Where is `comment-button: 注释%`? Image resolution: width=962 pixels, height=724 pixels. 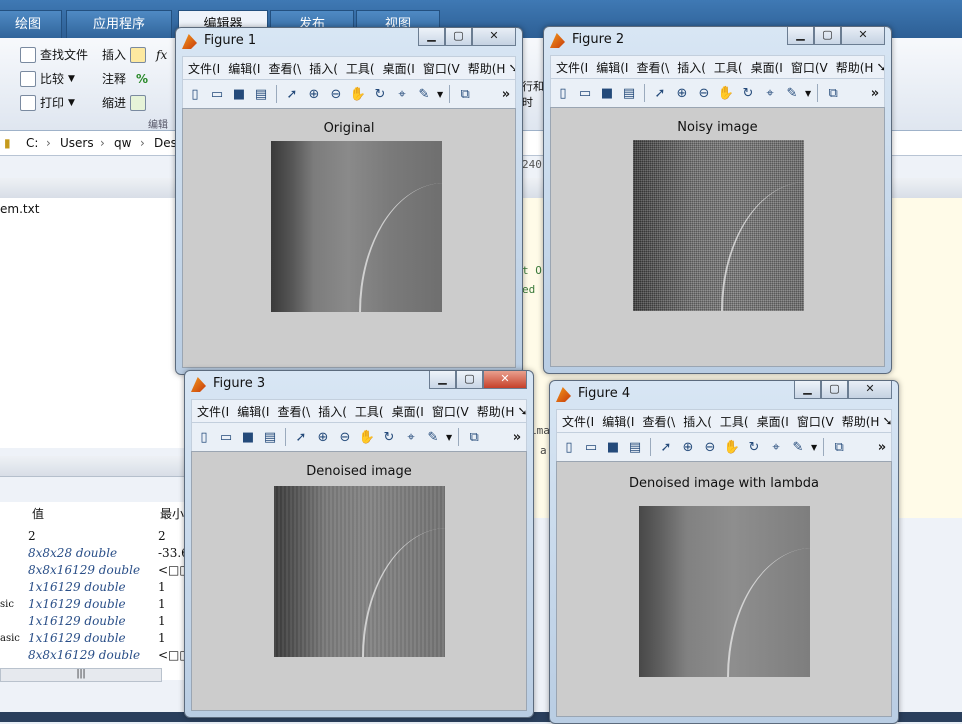
comment-button: 注释% is located at coordinates (125, 78).